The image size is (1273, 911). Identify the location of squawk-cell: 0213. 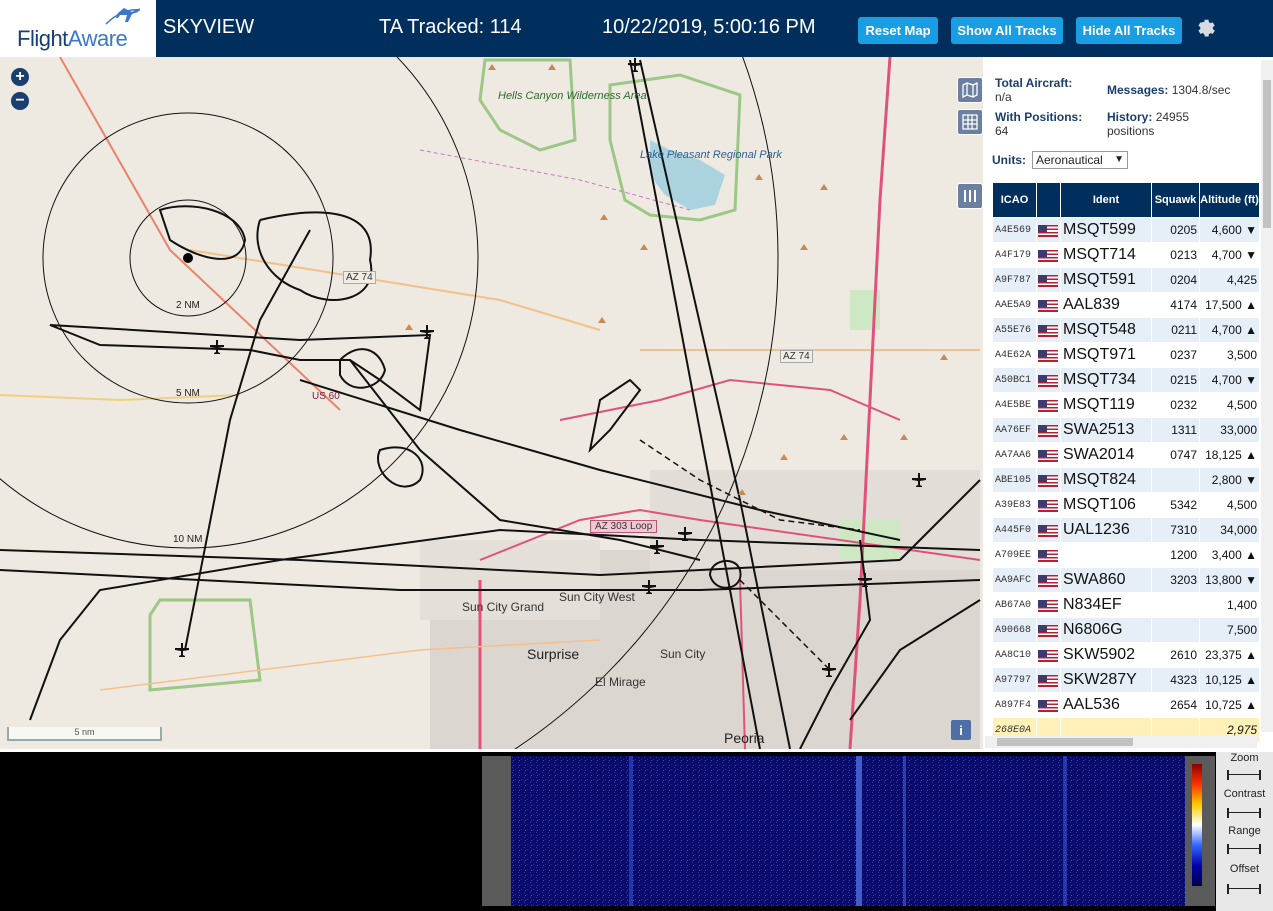
(1175, 255).